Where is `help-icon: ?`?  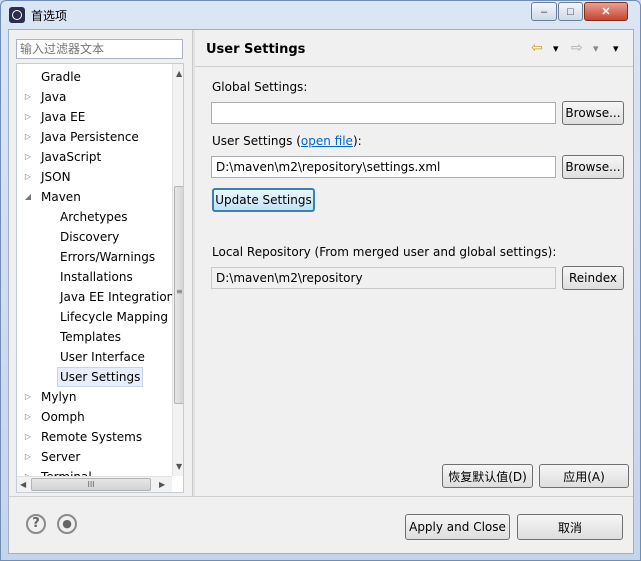
help-icon: ? is located at coordinates (36, 524).